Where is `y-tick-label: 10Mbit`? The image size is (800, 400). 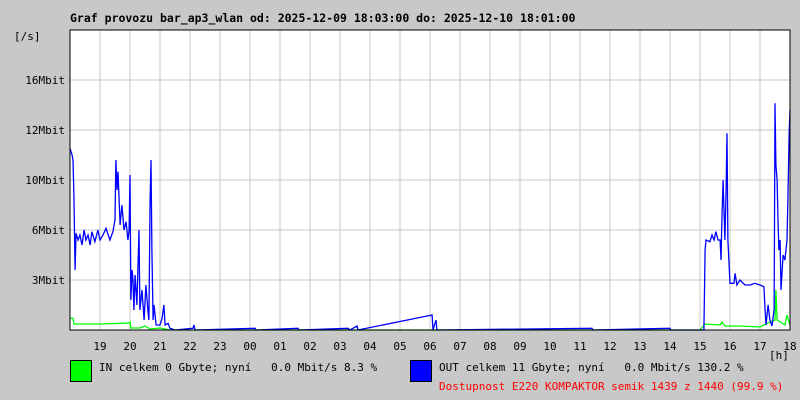 y-tick-label: 10Mbit is located at coordinates (45, 180).